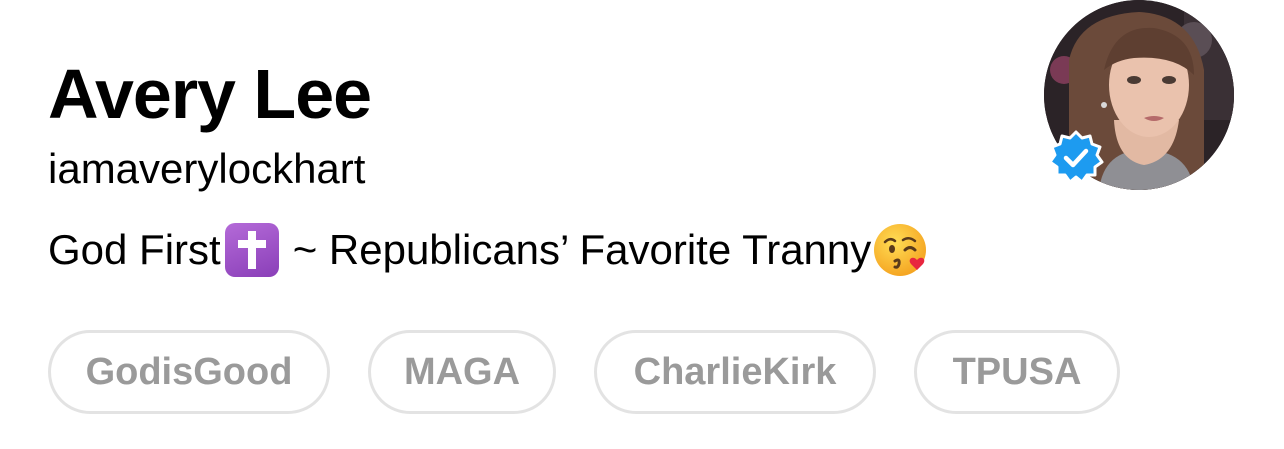 The height and width of the screenshot is (449, 1284). I want to click on avatar-container, so click(1140, 95).